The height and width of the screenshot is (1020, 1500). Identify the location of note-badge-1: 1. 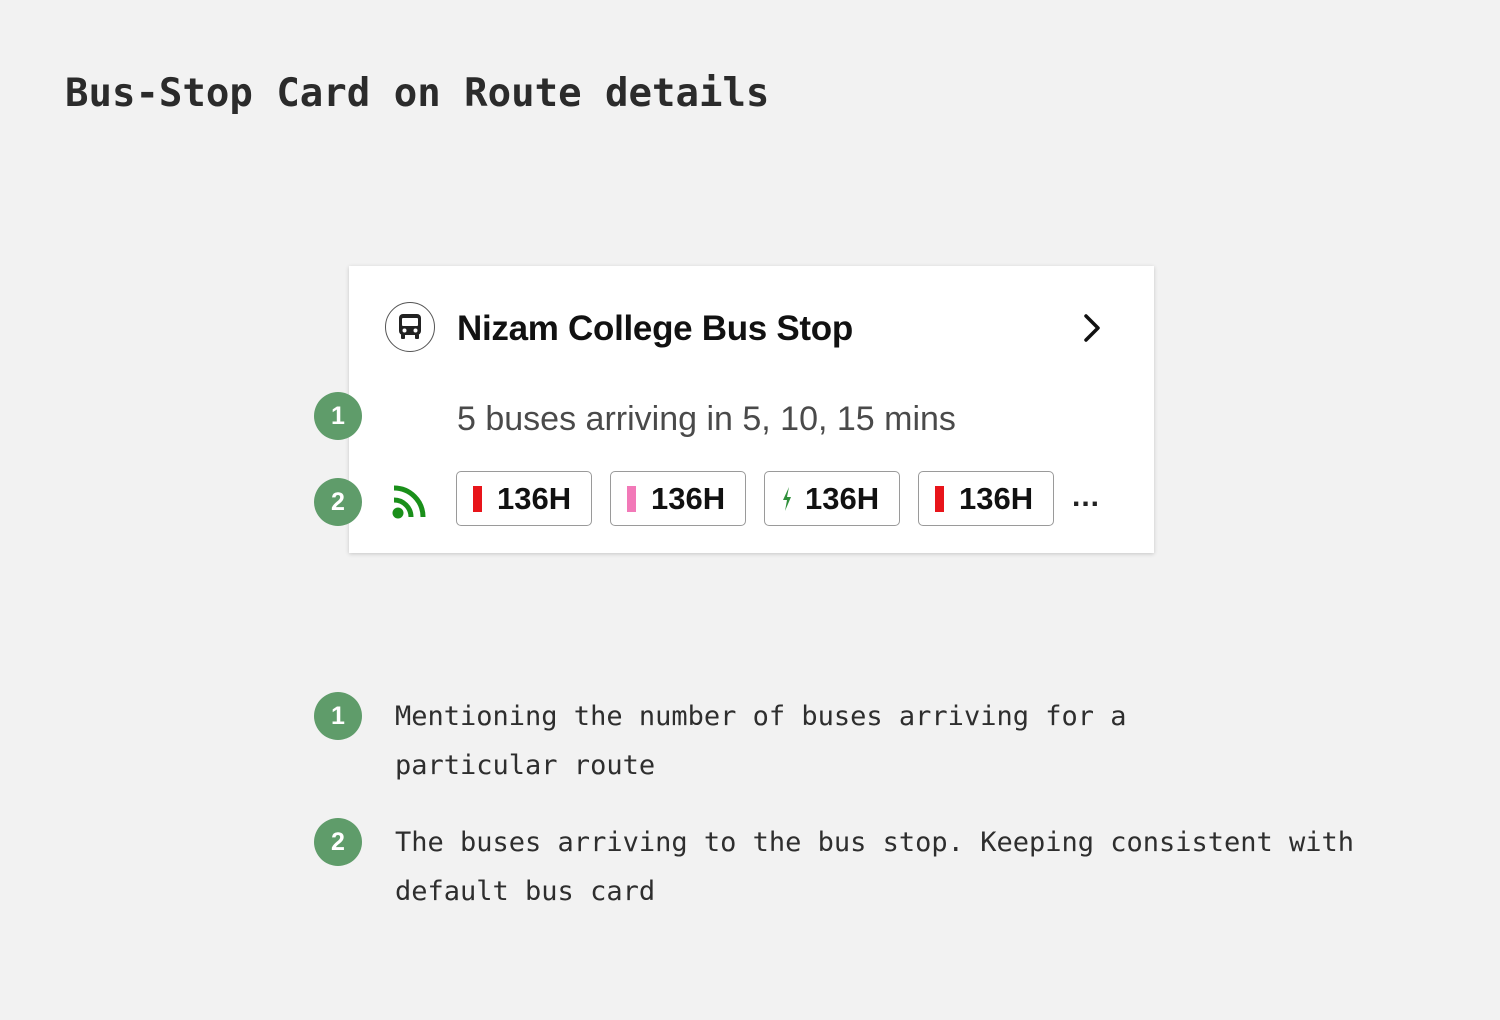
(338, 716).